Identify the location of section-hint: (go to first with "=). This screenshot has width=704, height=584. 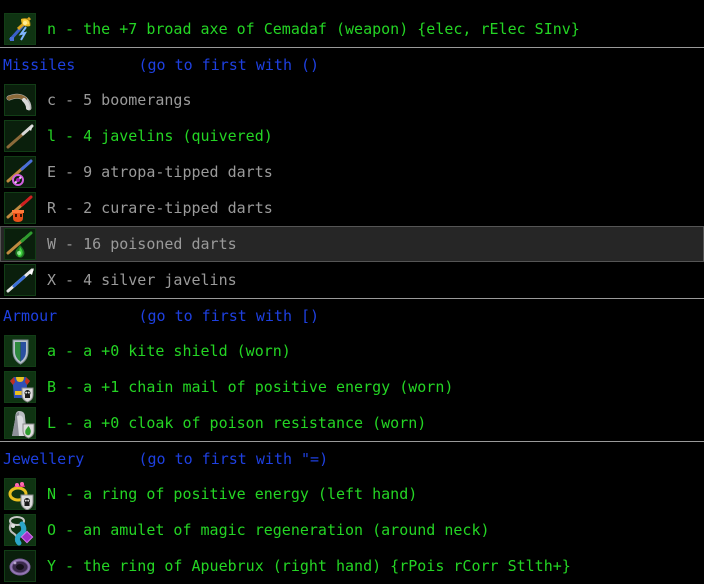
(233, 458).